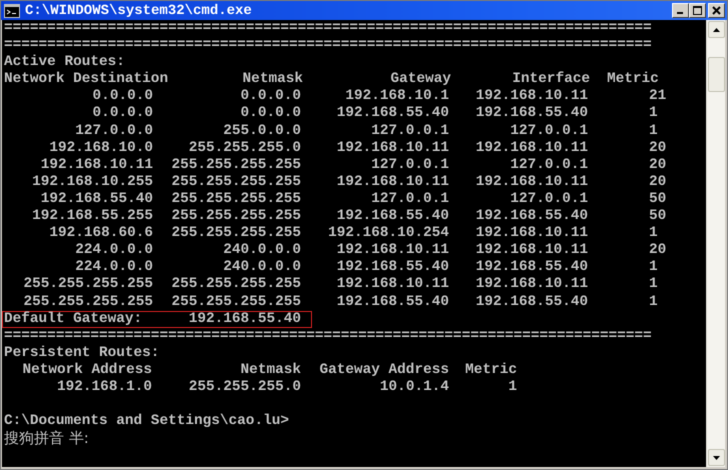 The height and width of the screenshot is (470, 728). I want to click on table-cell-text: 192.168.10.255, so click(92, 182).